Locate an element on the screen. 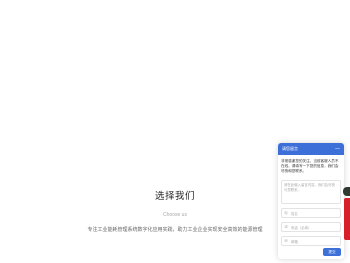  email-placeholder: 邮箱 is located at coordinates (294, 241).